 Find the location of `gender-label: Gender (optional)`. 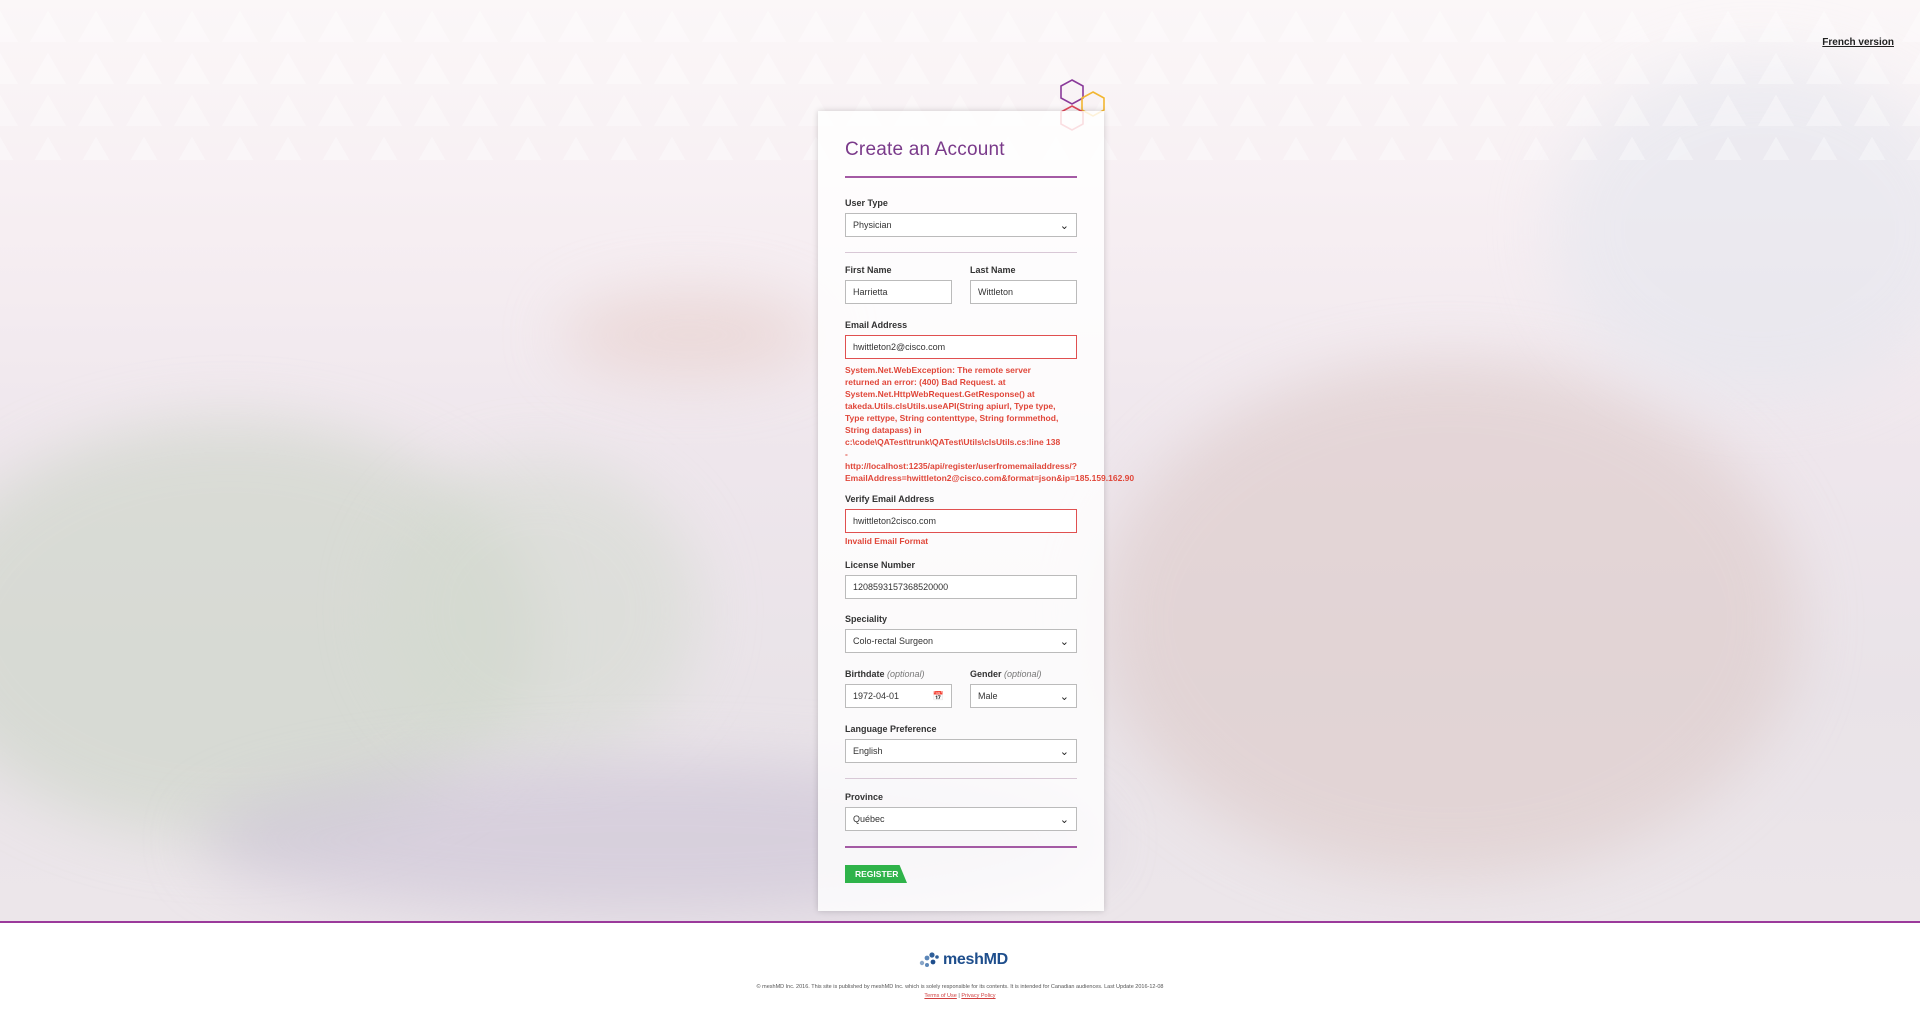

gender-label: Gender (optional) is located at coordinates (1006, 674).